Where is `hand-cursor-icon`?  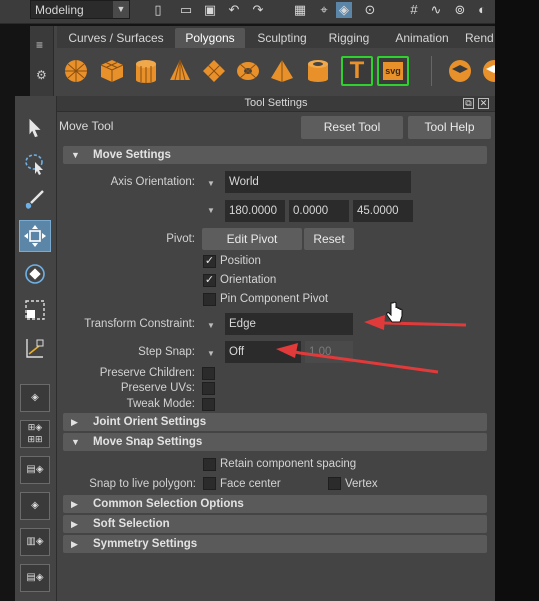 hand-cursor-icon is located at coordinates (394, 312).